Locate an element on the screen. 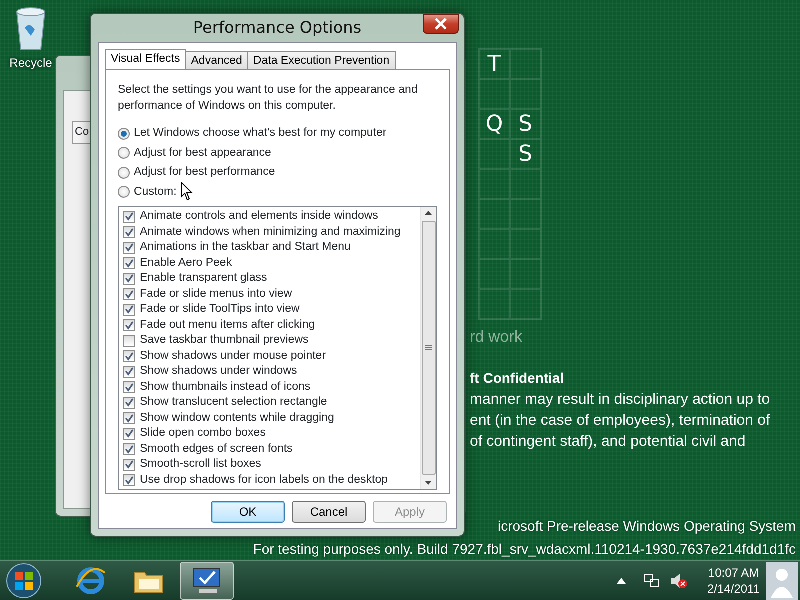 The width and height of the screenshot is (800, 600). taskbar-button is located at coordinates (207, 581).